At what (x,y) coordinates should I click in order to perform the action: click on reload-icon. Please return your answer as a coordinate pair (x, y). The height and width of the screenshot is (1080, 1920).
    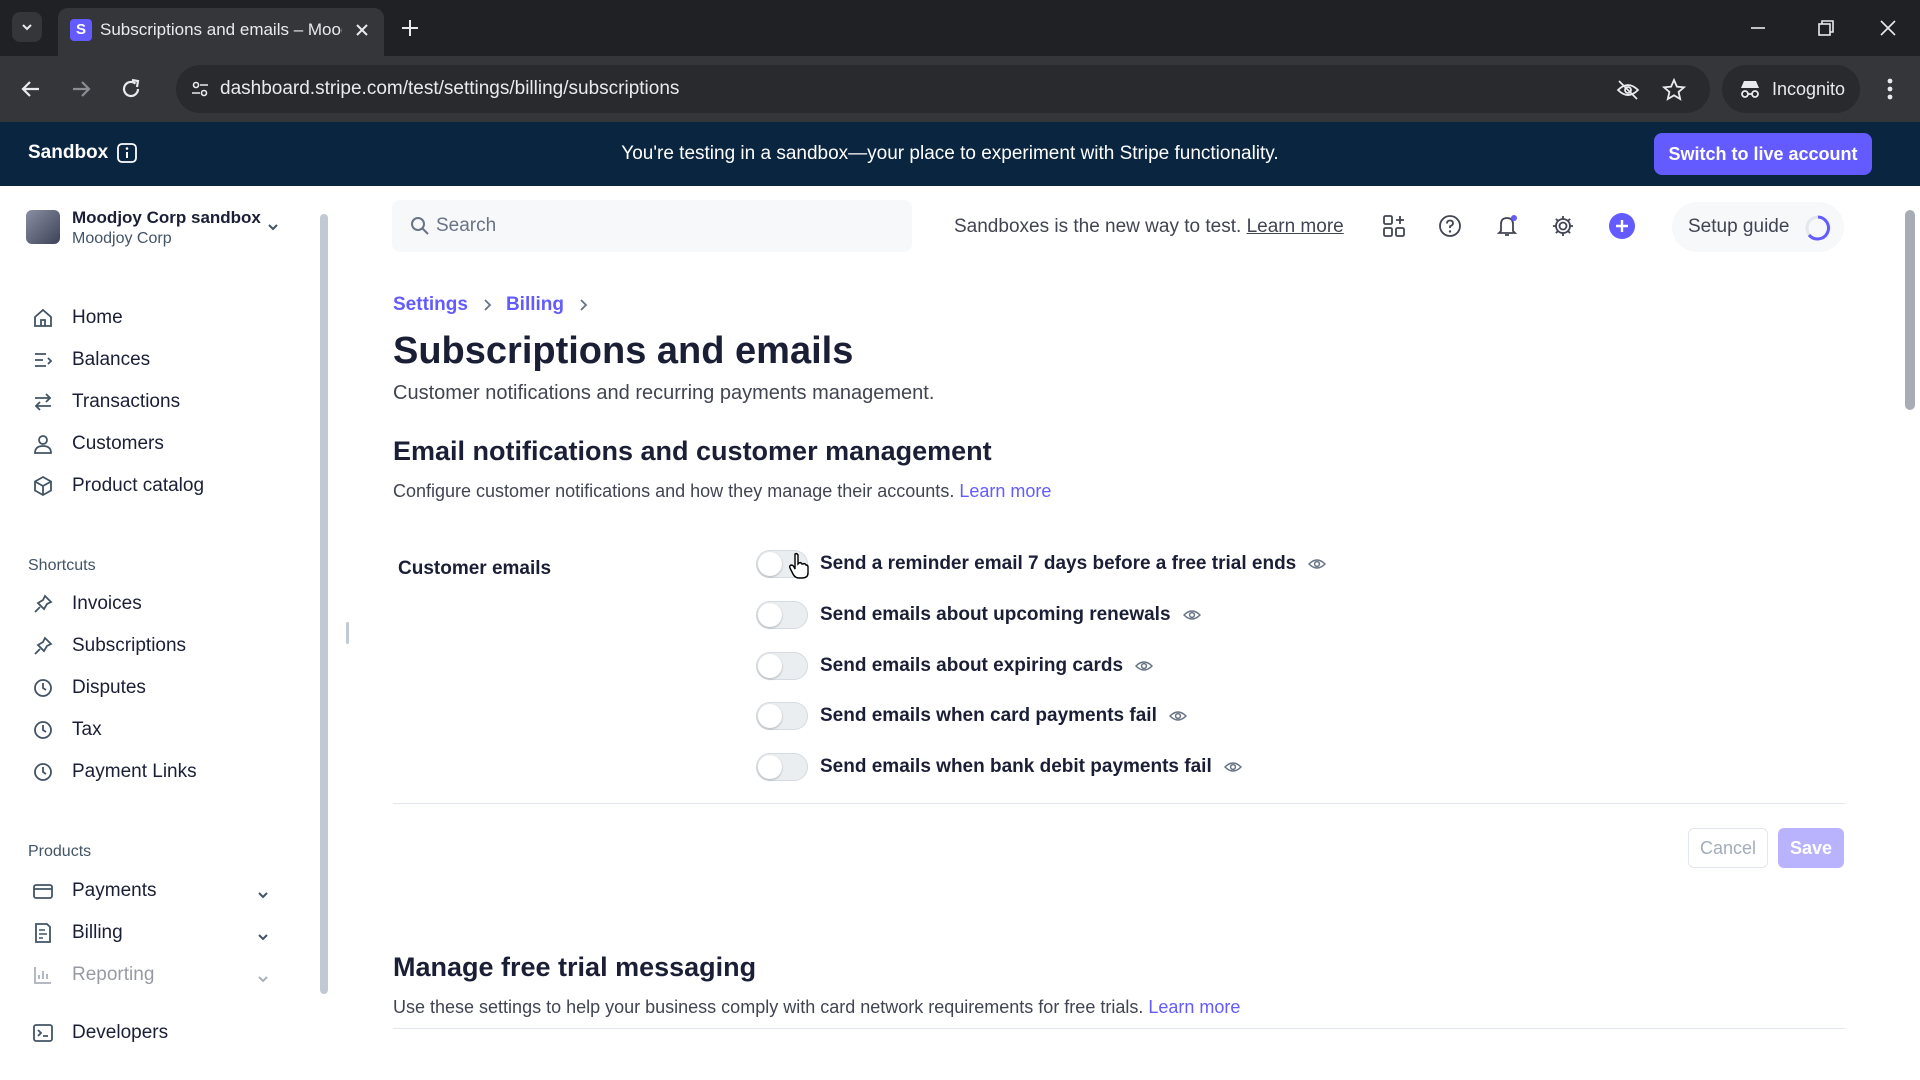
    Looking at the image, I should click on (131, 89).